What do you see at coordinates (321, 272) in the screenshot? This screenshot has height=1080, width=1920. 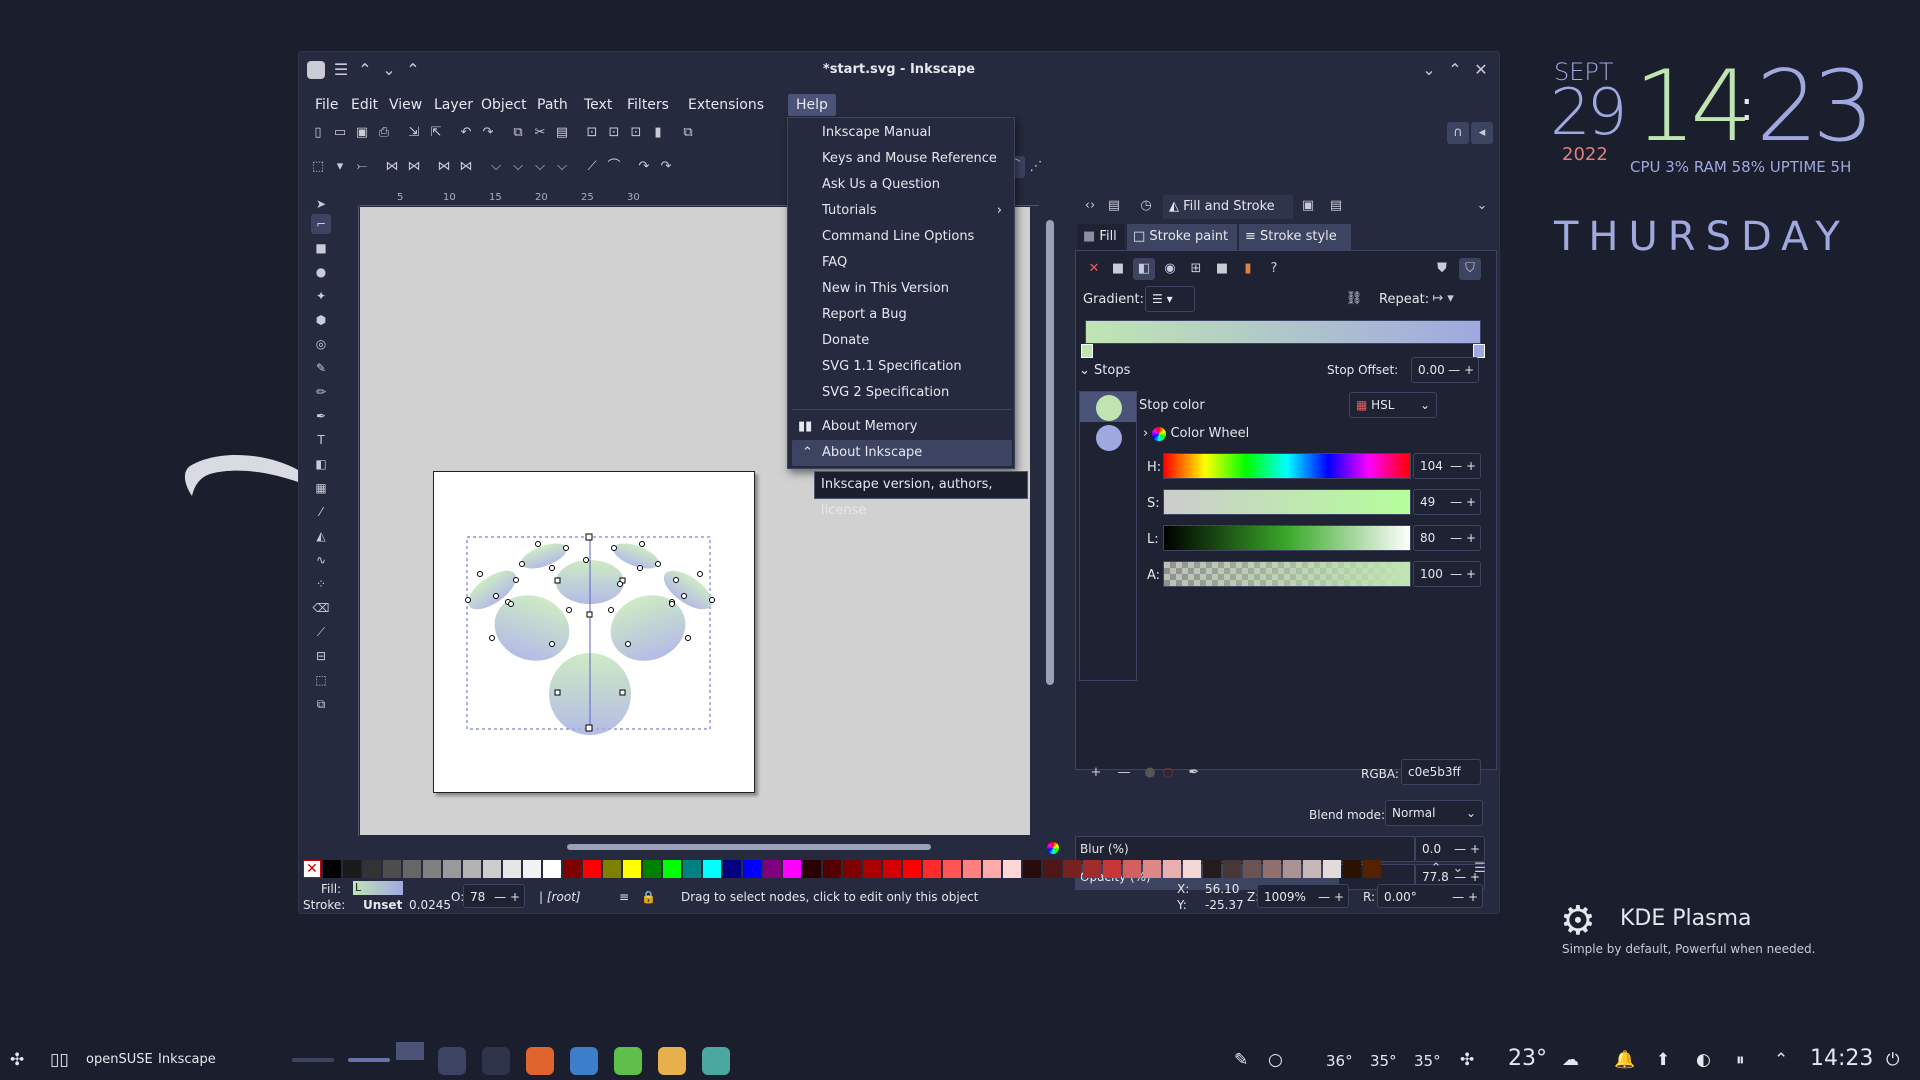 I see `ellipse-tool-icon: ●` at bounding box center [321, 272].